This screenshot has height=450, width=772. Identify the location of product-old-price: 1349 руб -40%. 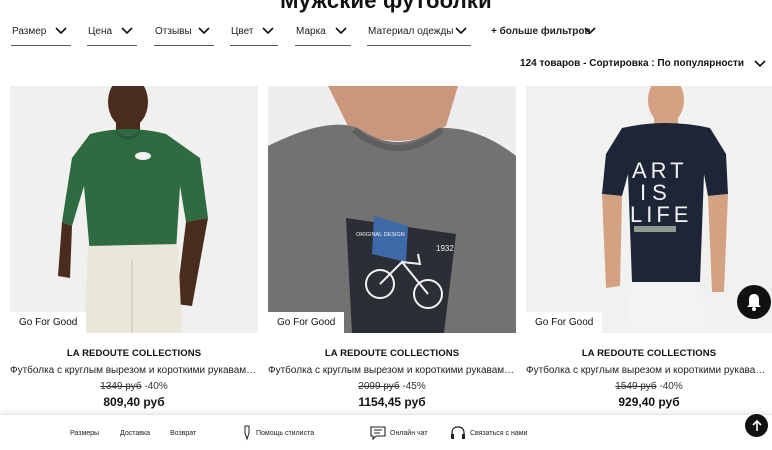
(134, 386).